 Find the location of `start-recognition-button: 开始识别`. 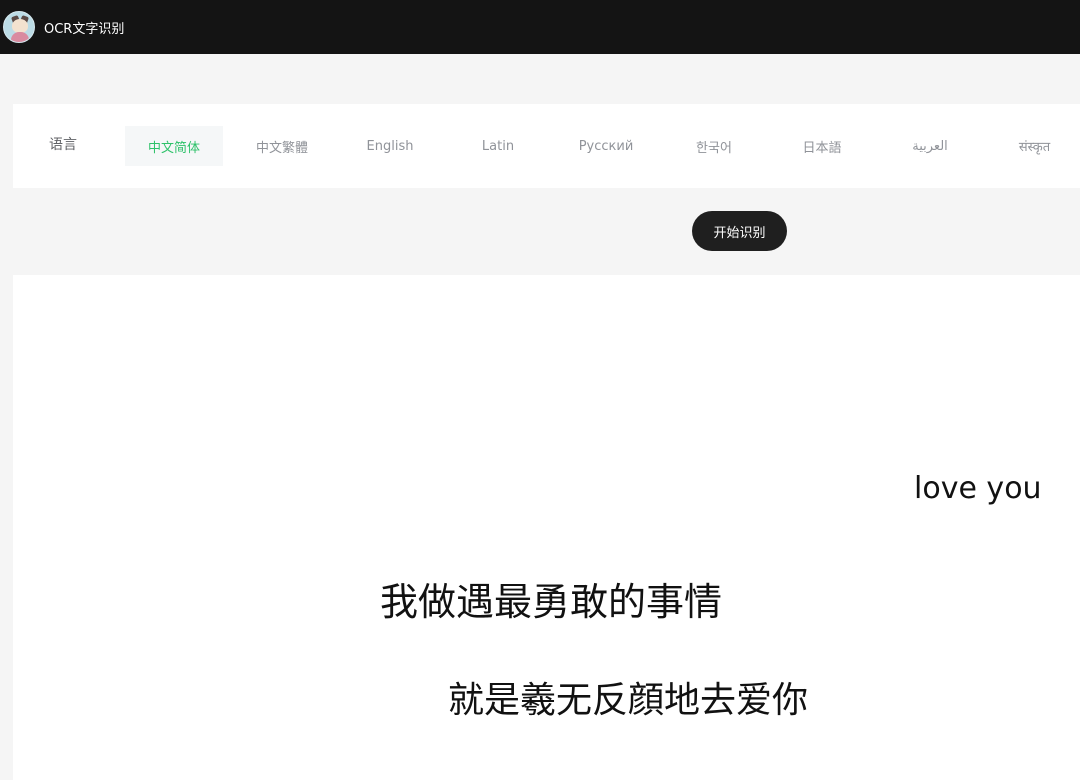

start-recognition-button: 开始识别 is located at coordinates (739, 231).